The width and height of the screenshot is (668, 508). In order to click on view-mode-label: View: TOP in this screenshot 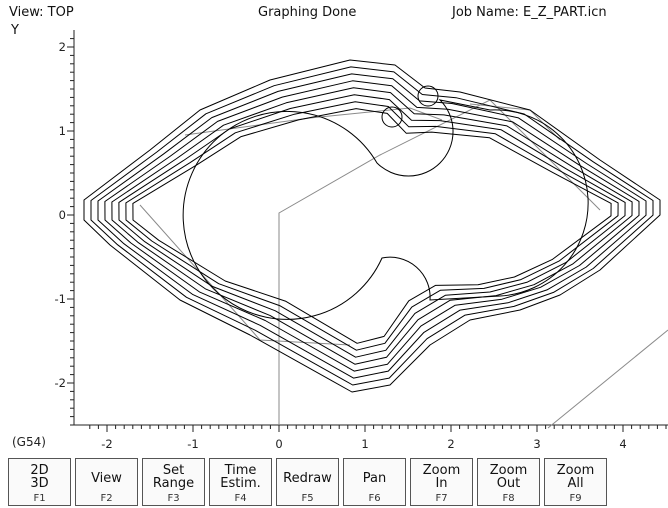, I will do `click(41, 12)`.